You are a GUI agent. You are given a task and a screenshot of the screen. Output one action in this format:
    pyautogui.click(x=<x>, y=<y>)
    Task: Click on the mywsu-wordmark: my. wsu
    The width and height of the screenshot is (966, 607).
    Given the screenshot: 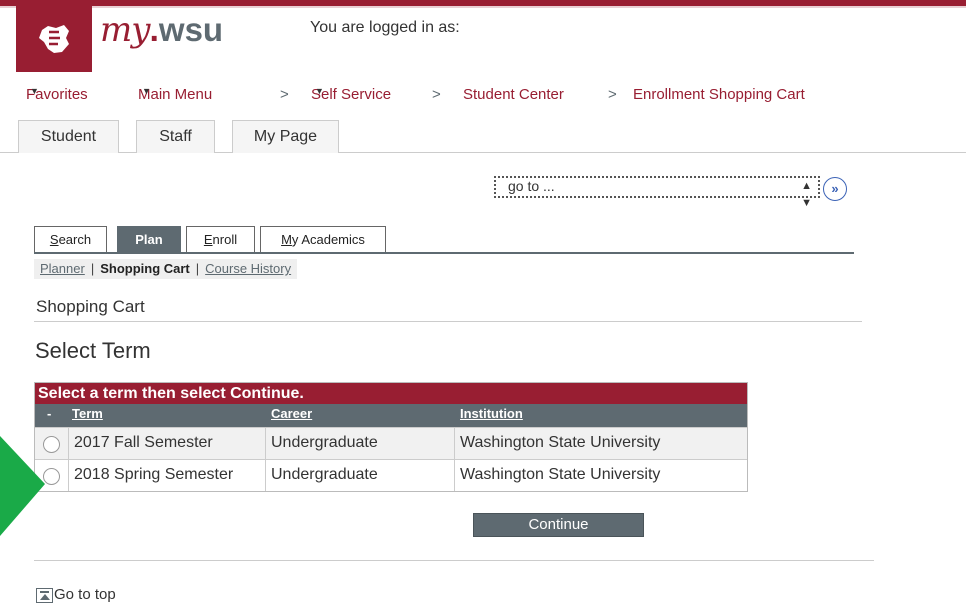 What is the action you would take?
    pyautogui.click(x=161, y=35)
    